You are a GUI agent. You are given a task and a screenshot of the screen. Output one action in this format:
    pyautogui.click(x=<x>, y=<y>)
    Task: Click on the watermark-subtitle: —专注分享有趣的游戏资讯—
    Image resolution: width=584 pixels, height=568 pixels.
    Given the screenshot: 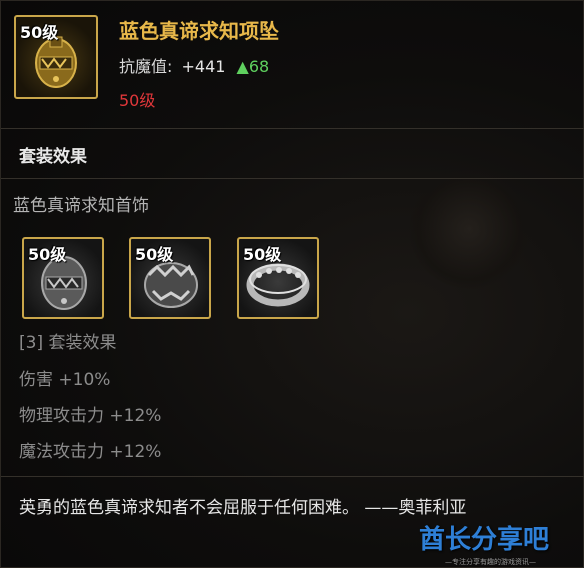 What is the action you would take?
    pyautogui.click(x=490, y=562)
    